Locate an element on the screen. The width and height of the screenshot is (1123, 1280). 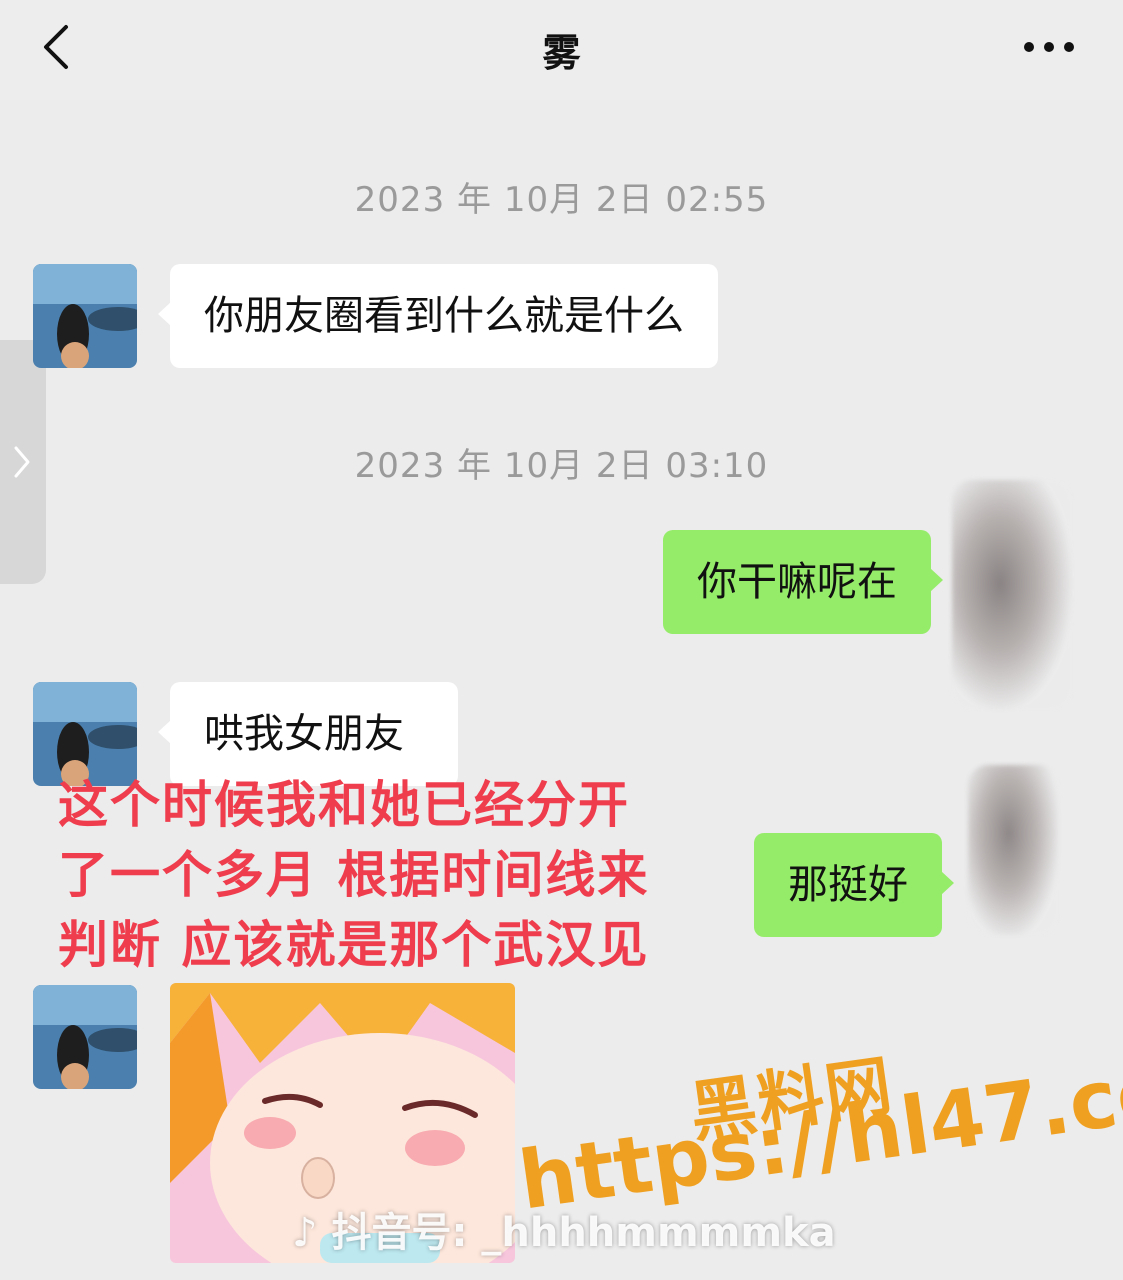
chat-header: 雾 is located at coordinates (561, 50).